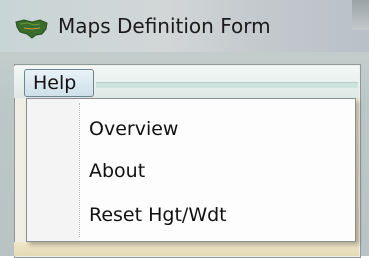 The width and height of the screenshot is (369, 258). I want to click on map-panel-bottom, so click(186, 249).